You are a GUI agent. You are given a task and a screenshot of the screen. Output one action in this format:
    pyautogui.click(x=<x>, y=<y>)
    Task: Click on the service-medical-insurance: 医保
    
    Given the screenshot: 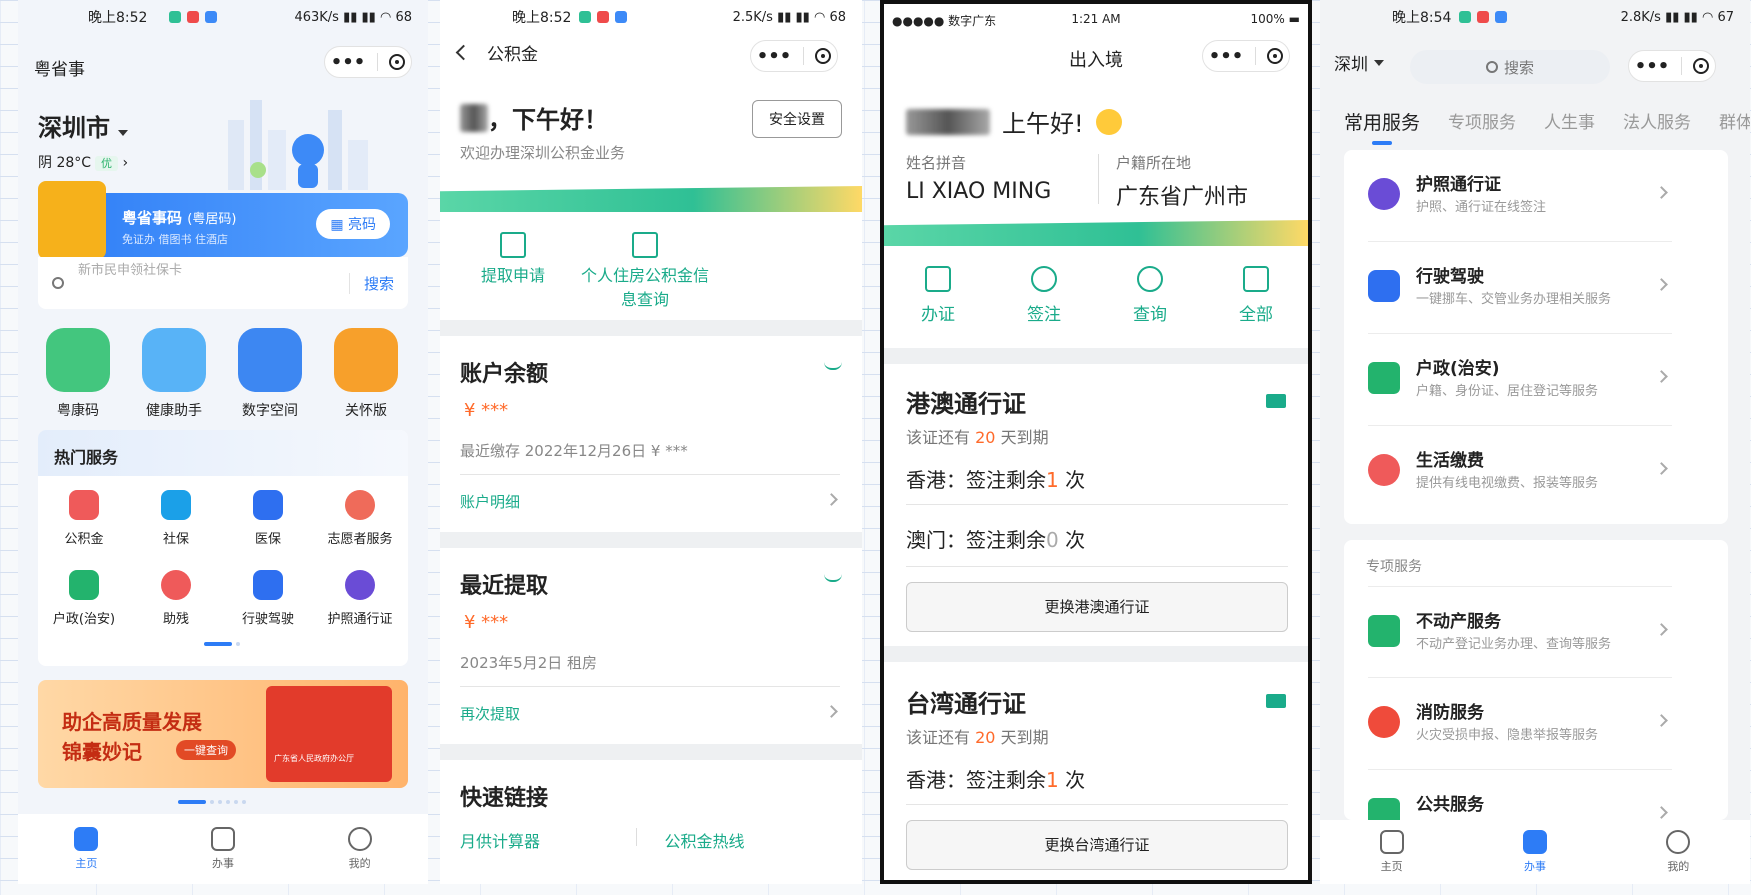 What is the action you would take?
    pyautogui.click(x=268, y=518)
    